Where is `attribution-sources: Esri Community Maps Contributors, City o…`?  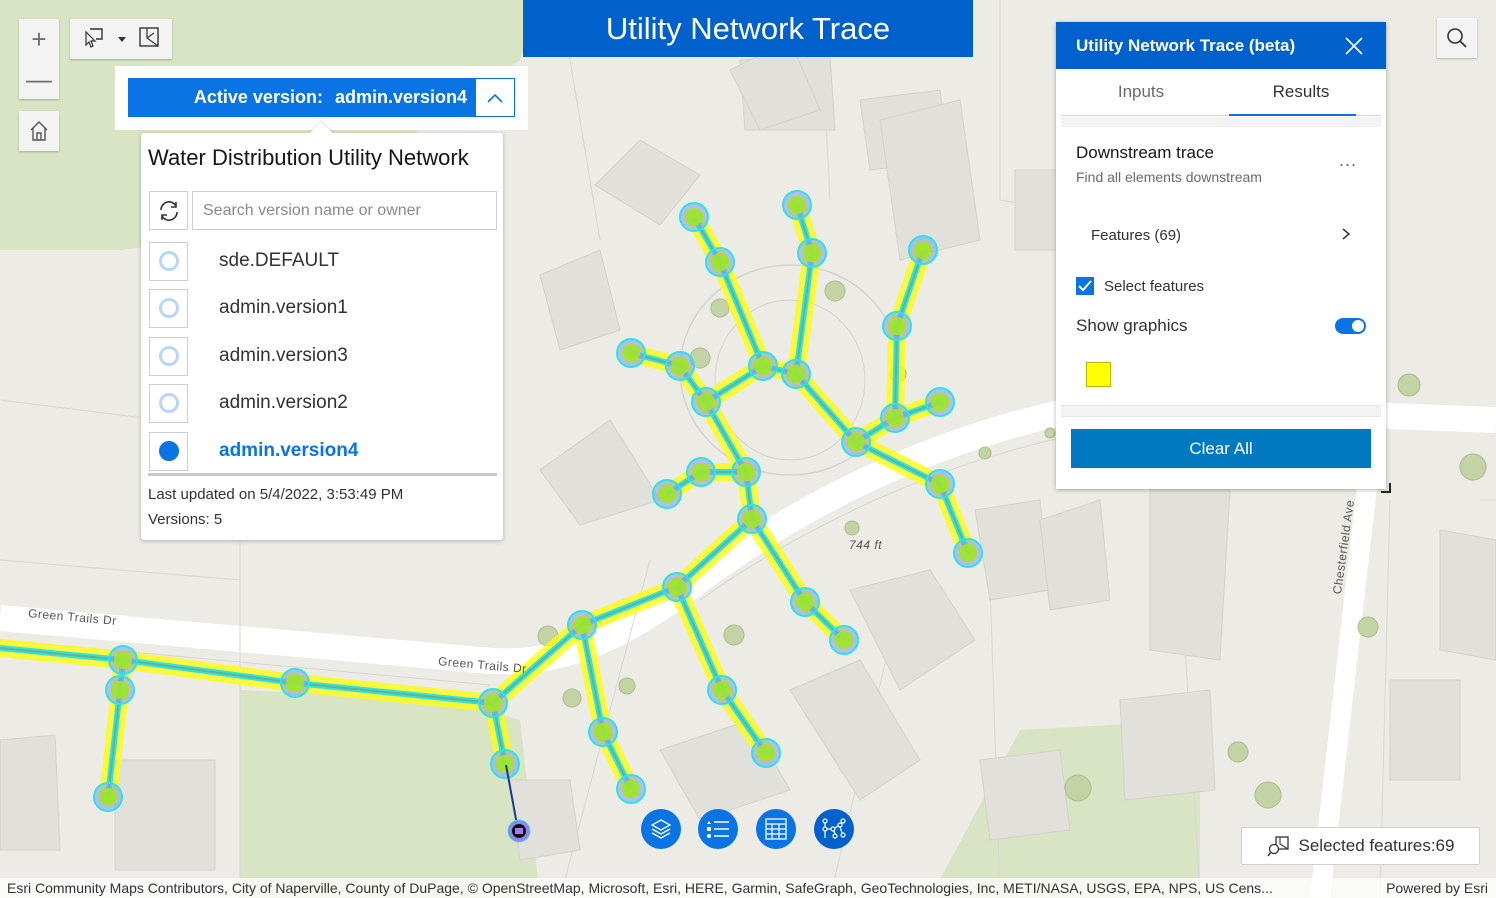 attribution-sources: Esri Community Maps Contributors, City o… is located at coordinates (687, 888).